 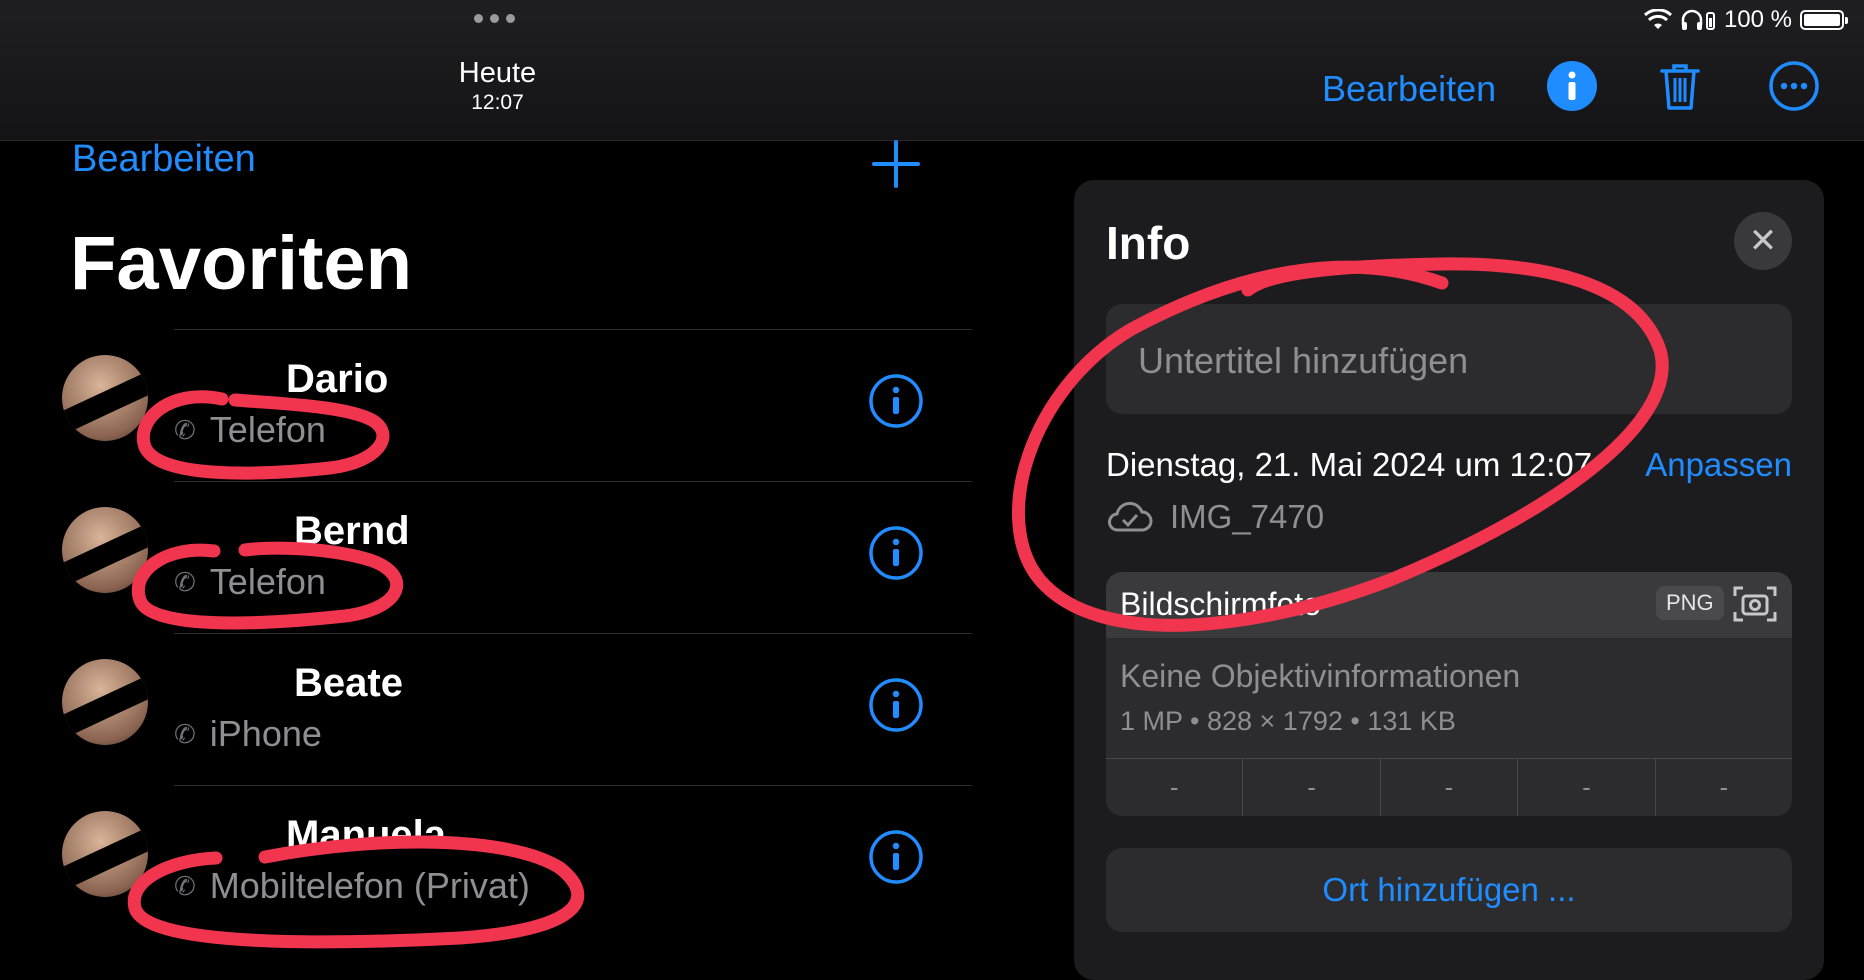 What do you see at coordinates (497, 102) in the screenshot?
I see `toolbar-title-time: 12:07` at bounding box center [497, 102].